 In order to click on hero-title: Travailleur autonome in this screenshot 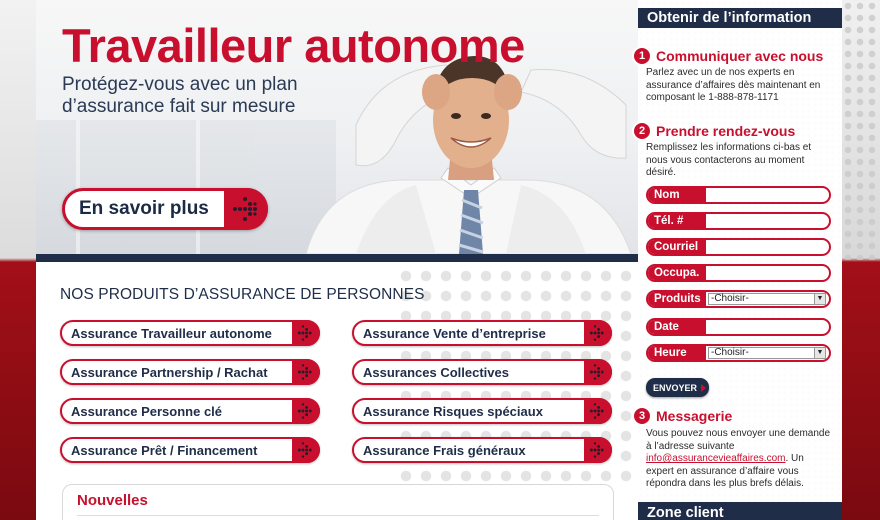, I will do `click(293, 45)`.